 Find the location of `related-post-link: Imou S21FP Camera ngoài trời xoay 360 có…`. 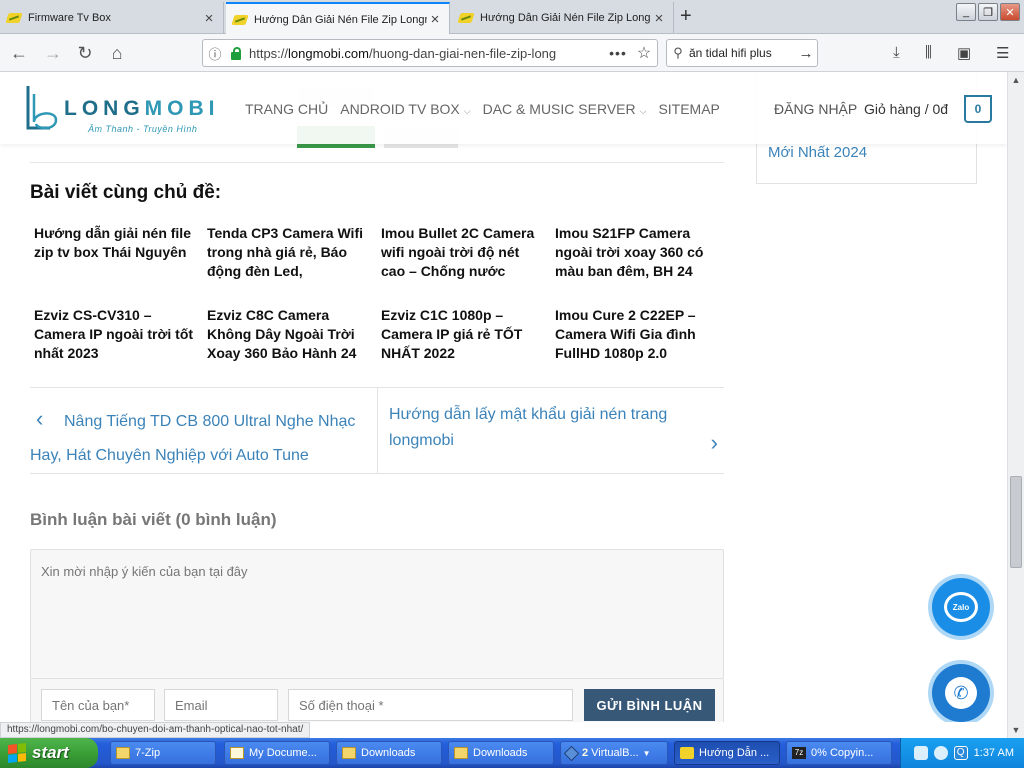

related-post-link: Imou S21FP Camera ngoài trời xoay 360 có… is located at coordinates (638, 252).